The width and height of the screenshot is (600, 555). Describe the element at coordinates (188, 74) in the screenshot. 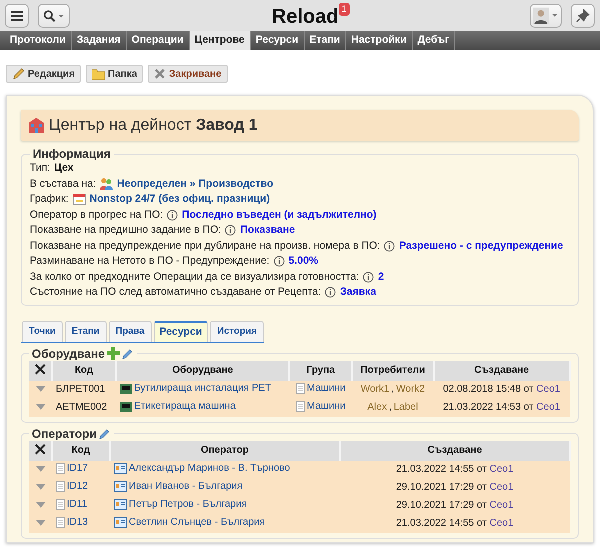

I see `close-button: Закриване` at that location.